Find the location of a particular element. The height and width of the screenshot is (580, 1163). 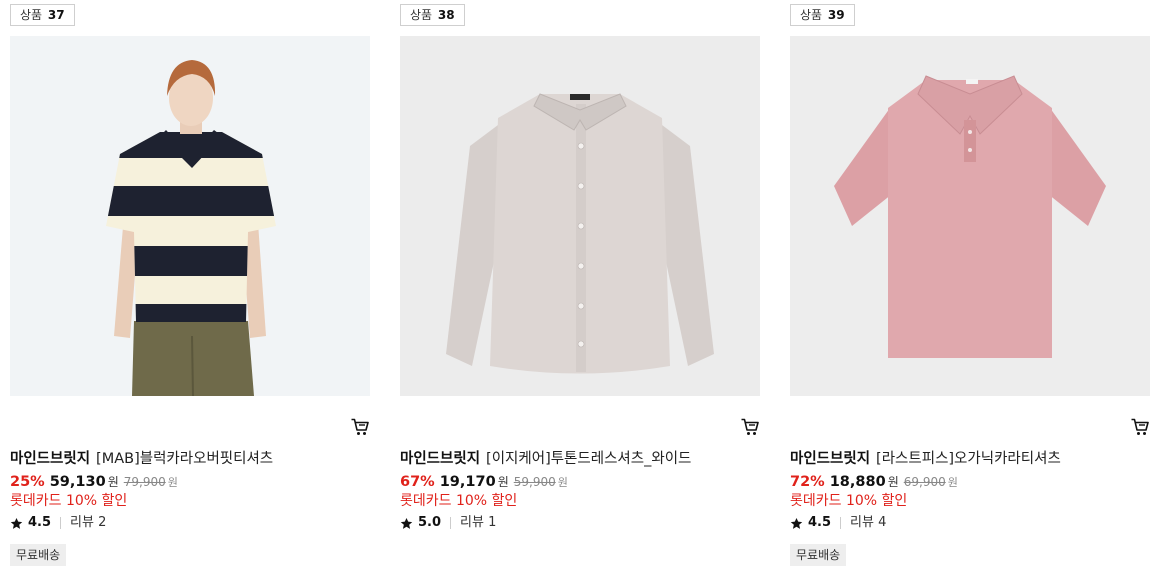

product-title: 마인드브릿지 [MAB]블럭카라오버핏티셔츠 is located at coordinates (190, 459).